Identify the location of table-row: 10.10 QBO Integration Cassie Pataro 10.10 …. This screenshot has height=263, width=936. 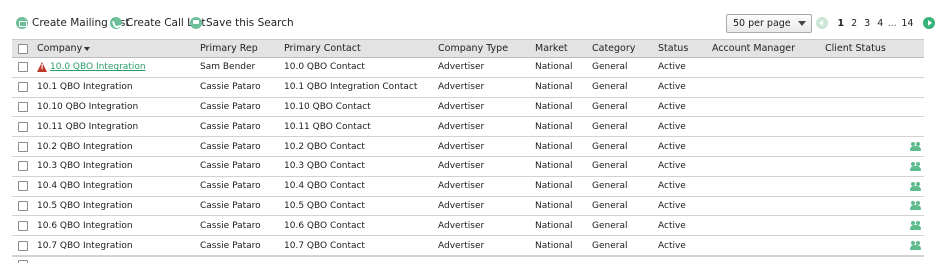
(468, 107).